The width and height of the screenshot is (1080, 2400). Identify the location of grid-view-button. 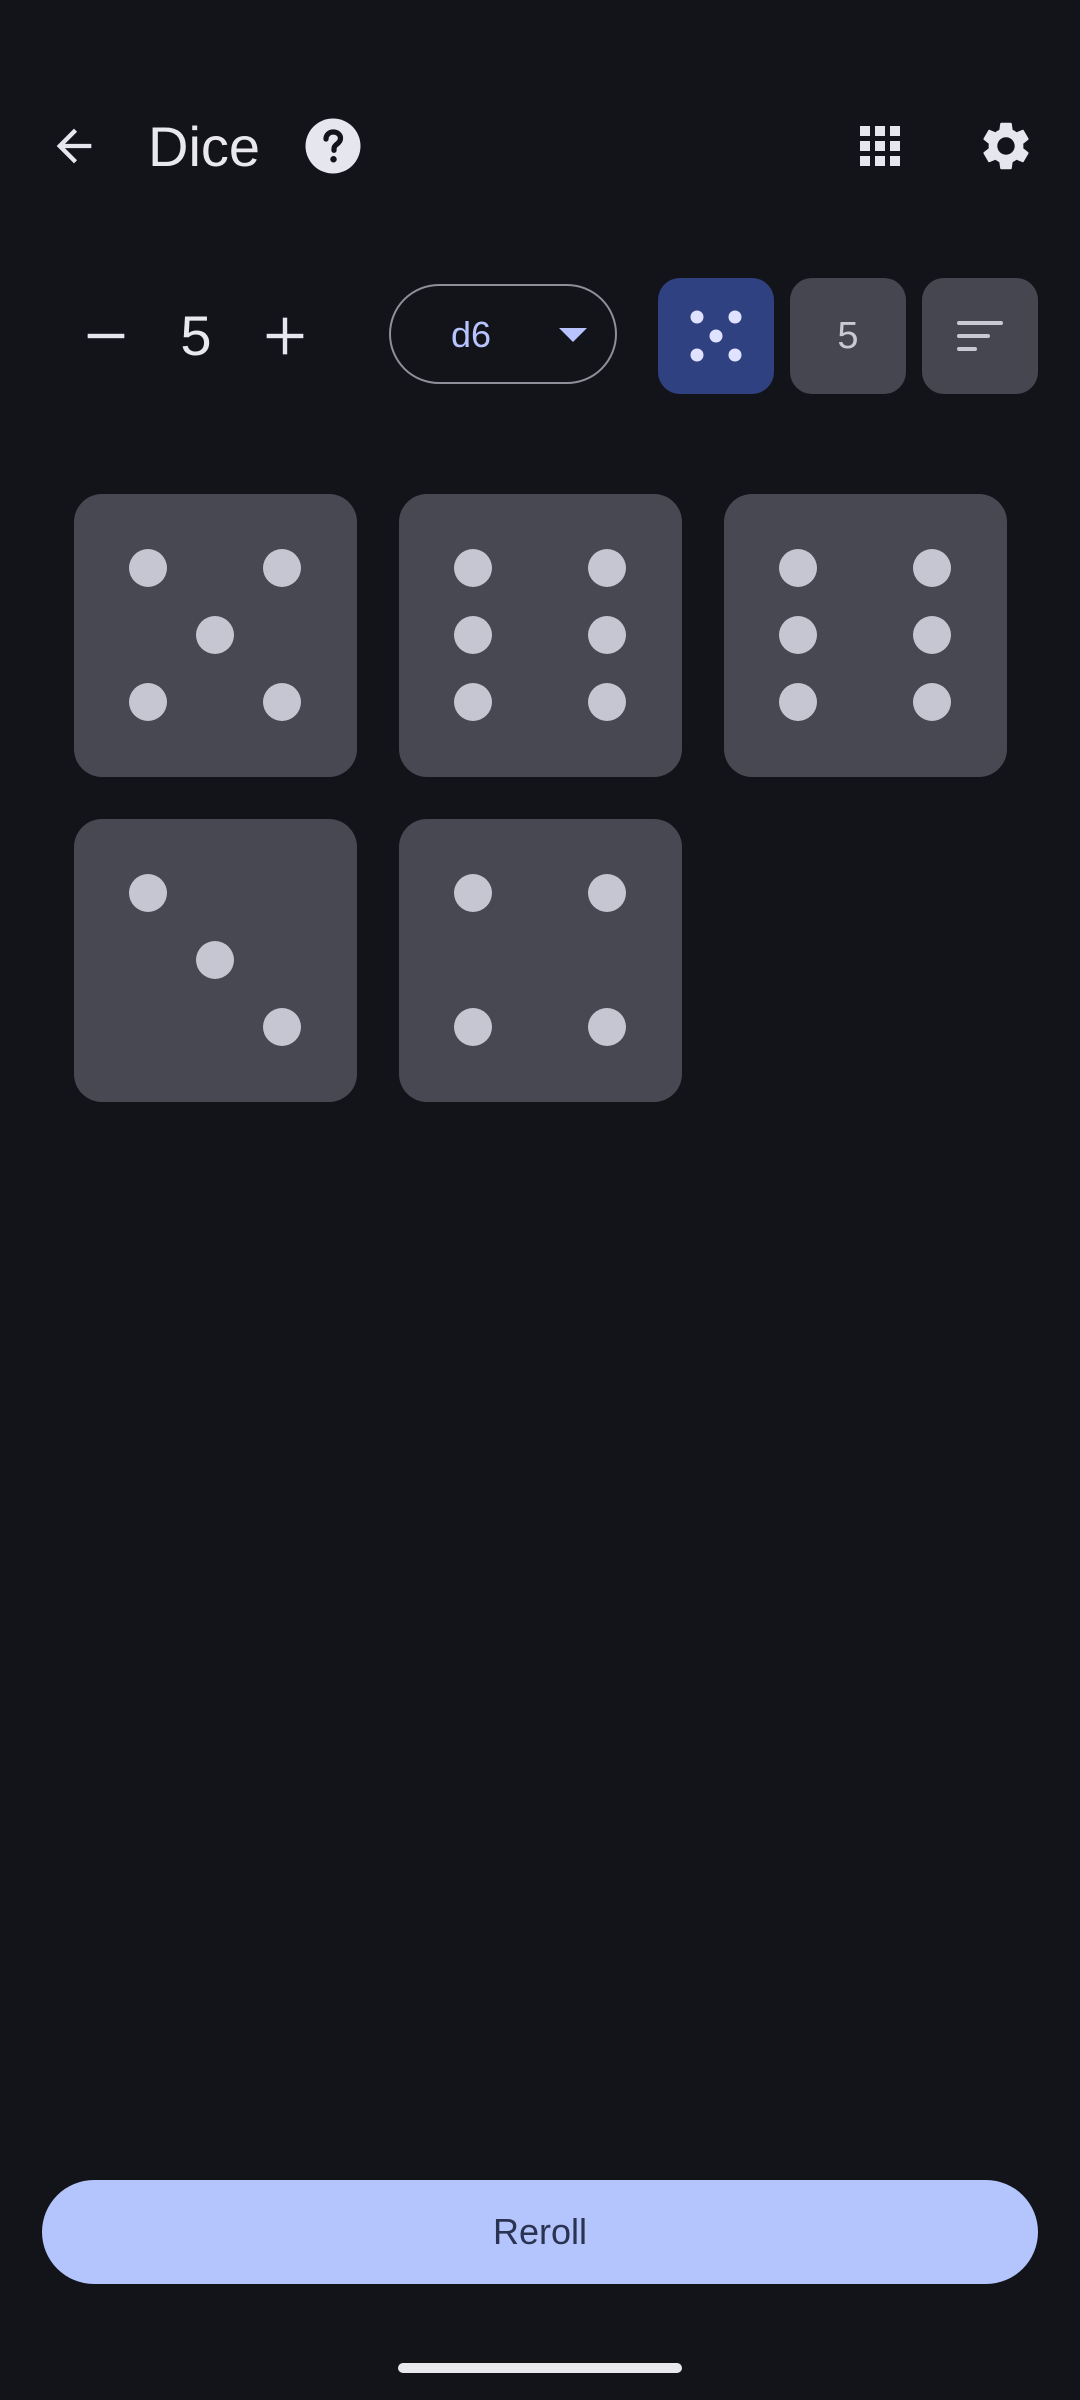
(880, 146).